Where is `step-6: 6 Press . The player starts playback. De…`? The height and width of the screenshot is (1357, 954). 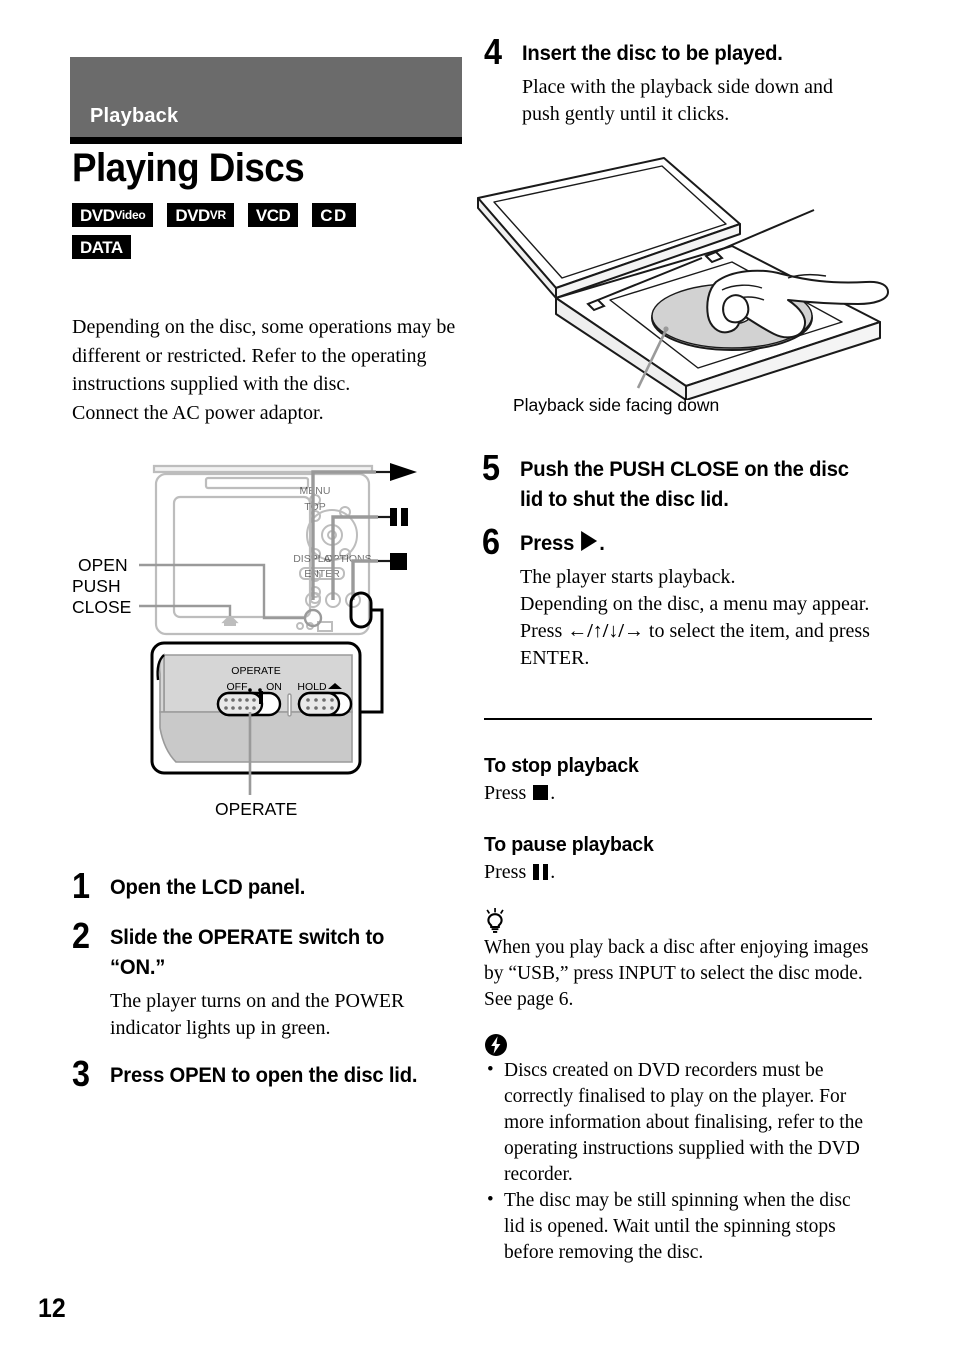 step-6: 6 Press . The player starts playback. De… is located at coordinates (678, 598).